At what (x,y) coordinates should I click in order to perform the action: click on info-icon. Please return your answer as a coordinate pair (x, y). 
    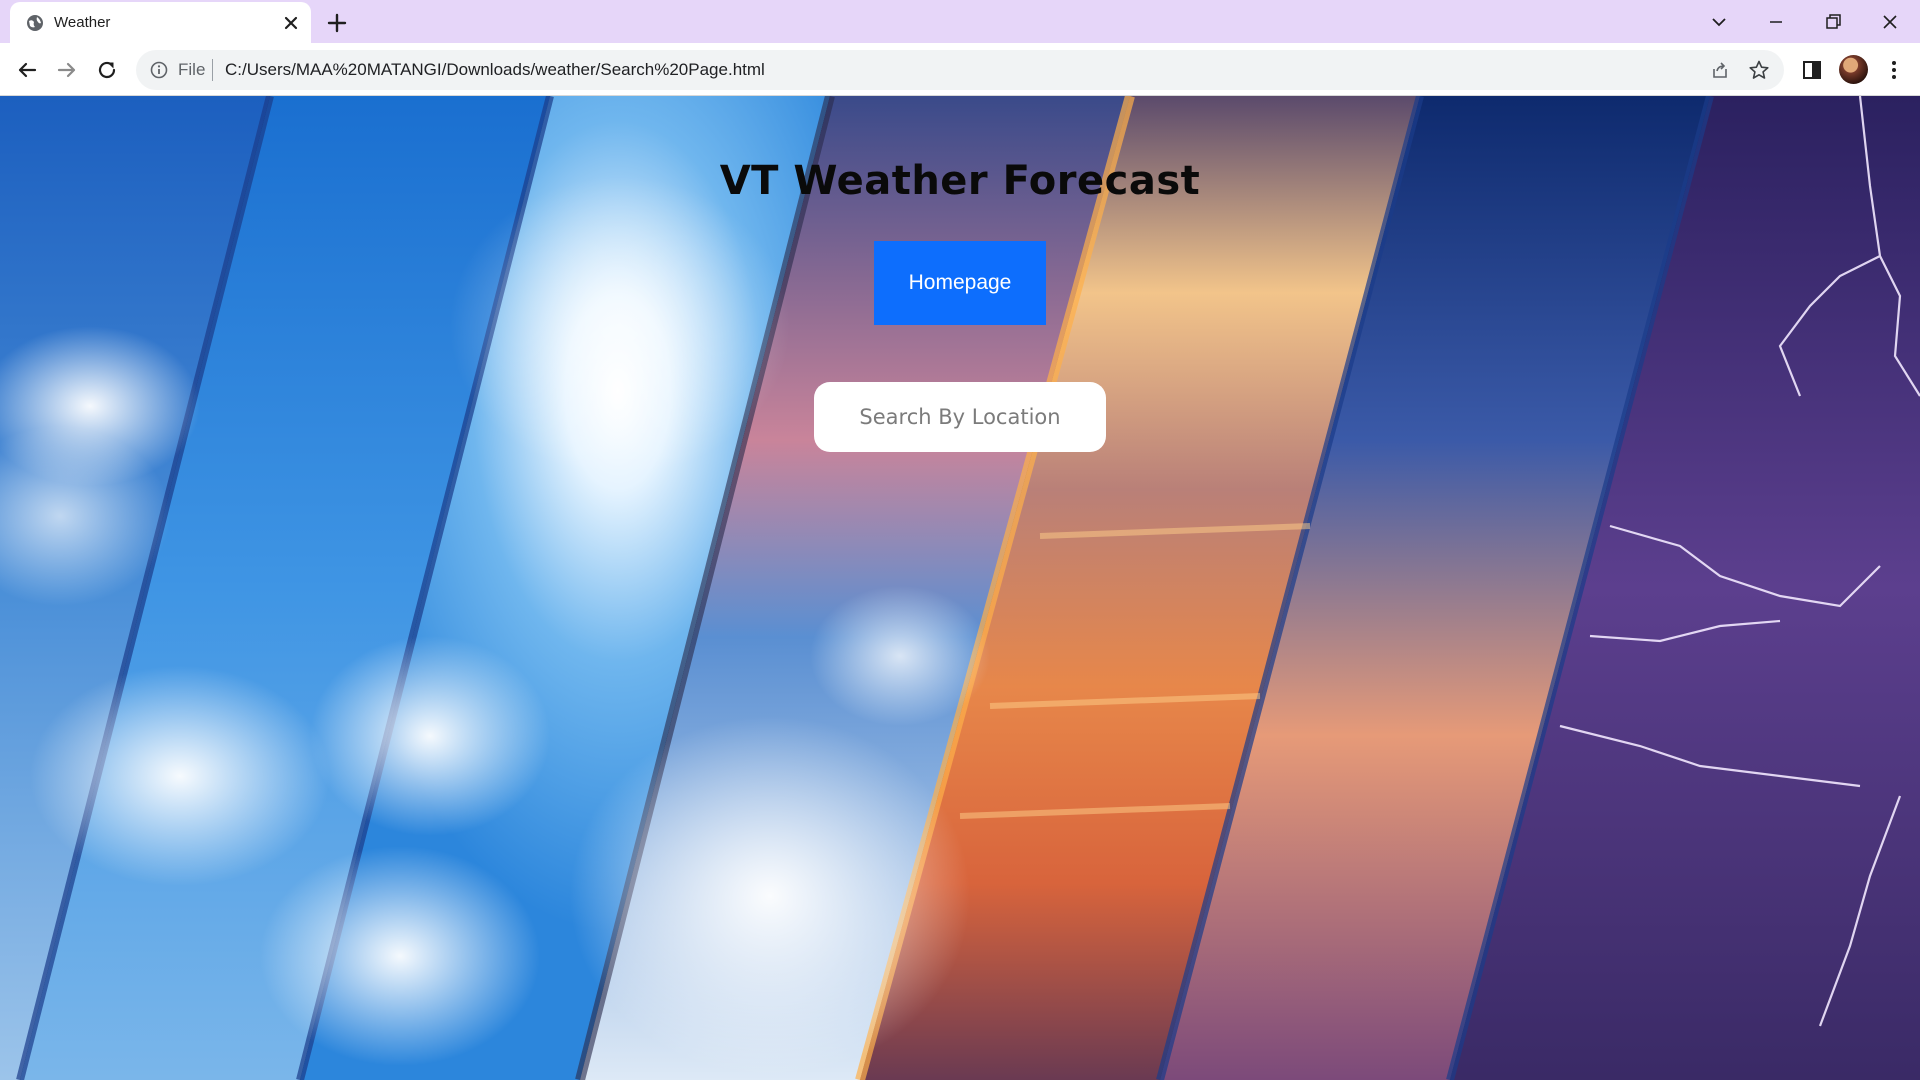
    Looking at the image, I should click on (159, 70).